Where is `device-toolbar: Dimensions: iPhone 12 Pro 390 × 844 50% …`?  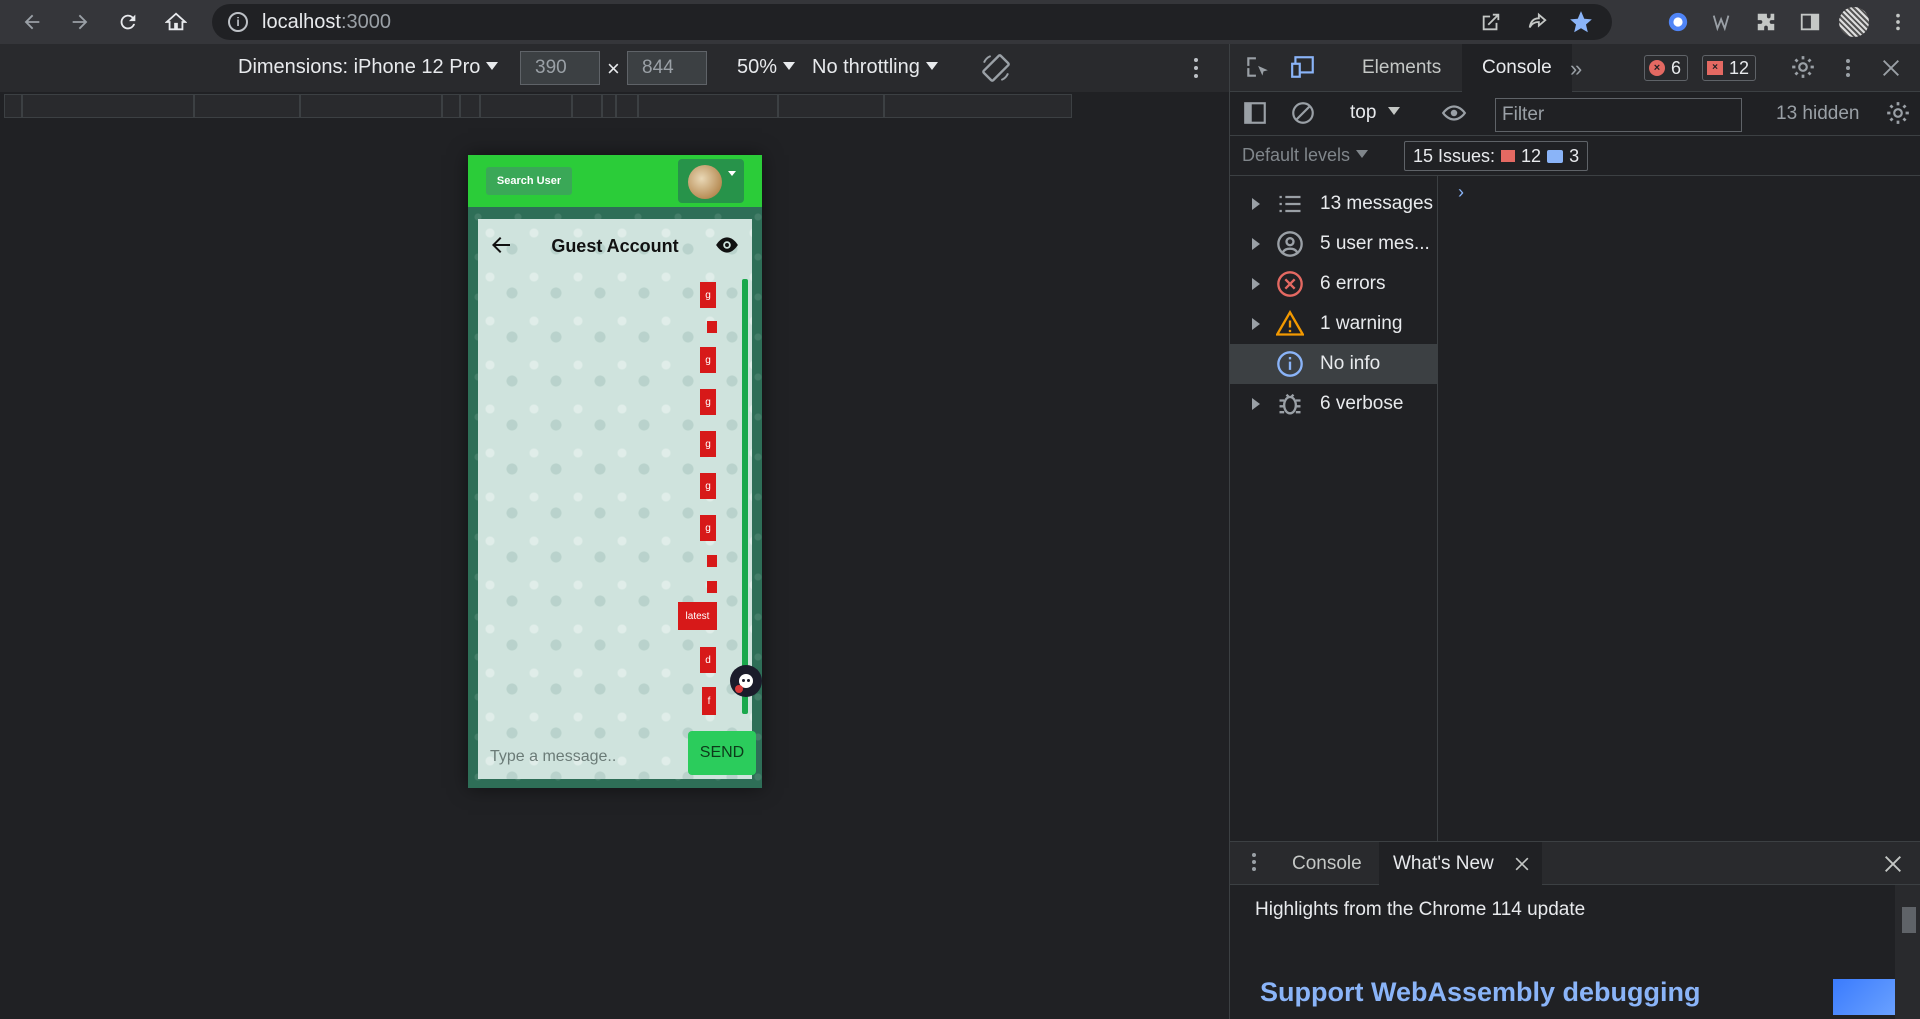 device-toolbar: Dimensions: iPhone 12 Pro 390 × 844 50% … is located at coordinates (614, 68).